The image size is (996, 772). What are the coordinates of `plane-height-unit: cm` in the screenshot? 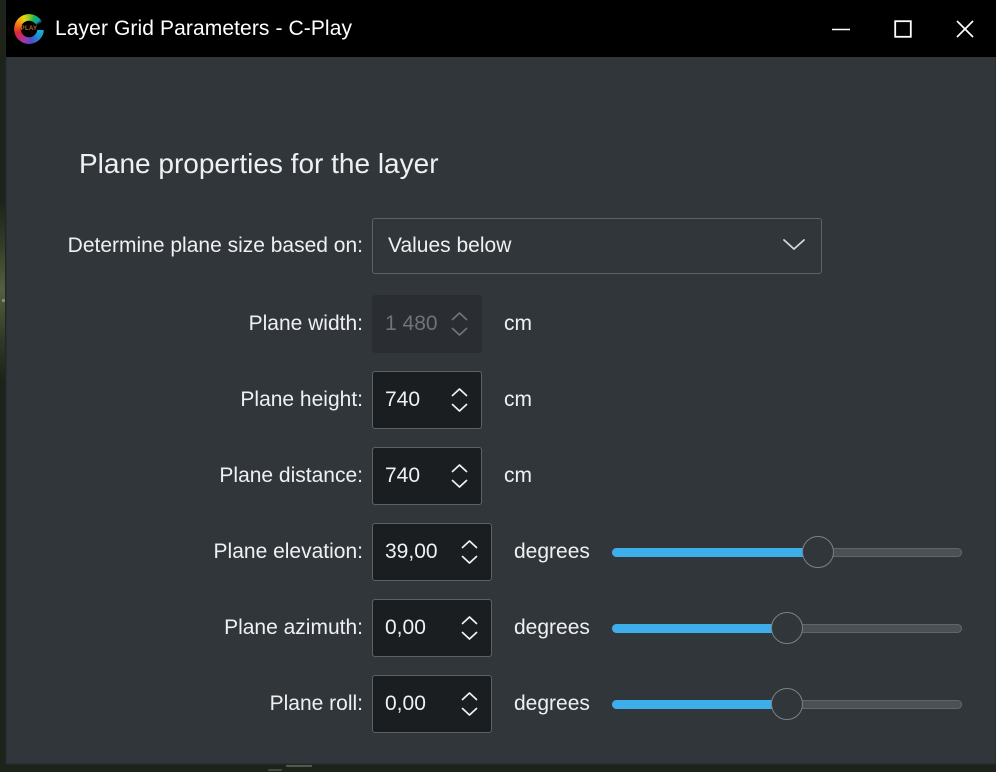 It's located at (518, 399).